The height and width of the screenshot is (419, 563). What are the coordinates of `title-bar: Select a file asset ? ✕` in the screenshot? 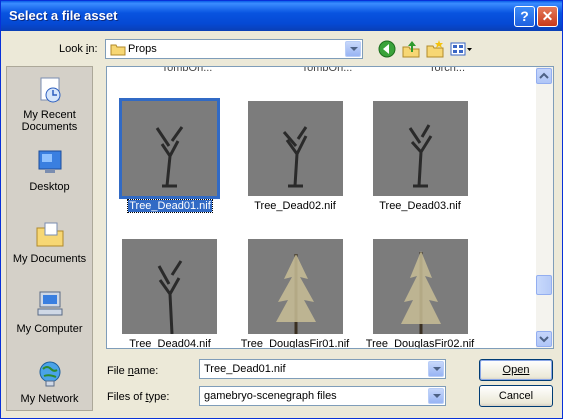 It's located at (281, 16).